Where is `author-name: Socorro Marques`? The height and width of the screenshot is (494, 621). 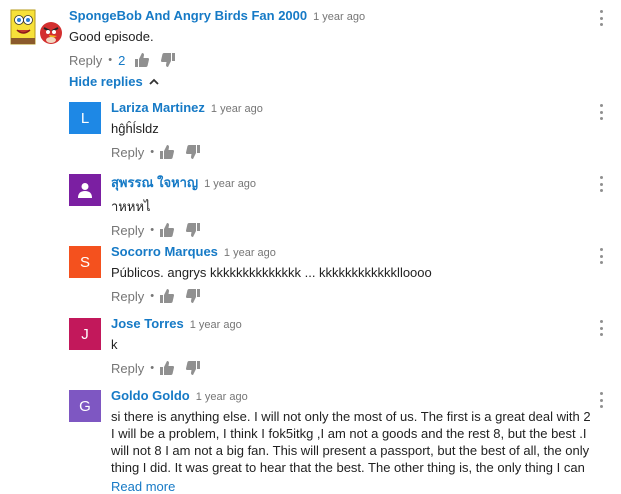 author-name: Socorro Marques is located at coordinates (164, 251).